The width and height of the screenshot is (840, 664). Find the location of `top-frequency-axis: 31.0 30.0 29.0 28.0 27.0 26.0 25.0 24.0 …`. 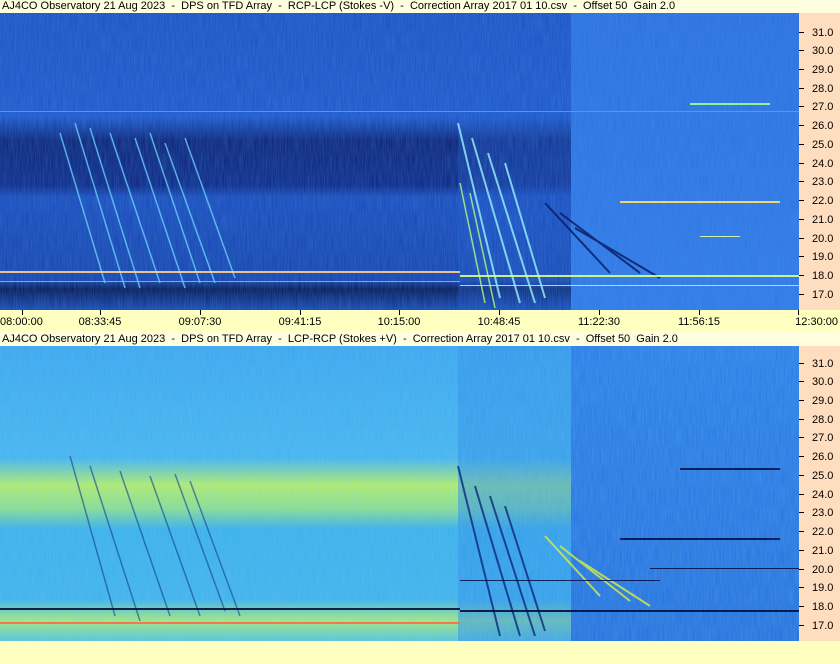

top-frequency-axis: 31.0 30.0 29.0 28.0 27.0 26.0 25.0 24.0 … is located at coordinates (819, 161).